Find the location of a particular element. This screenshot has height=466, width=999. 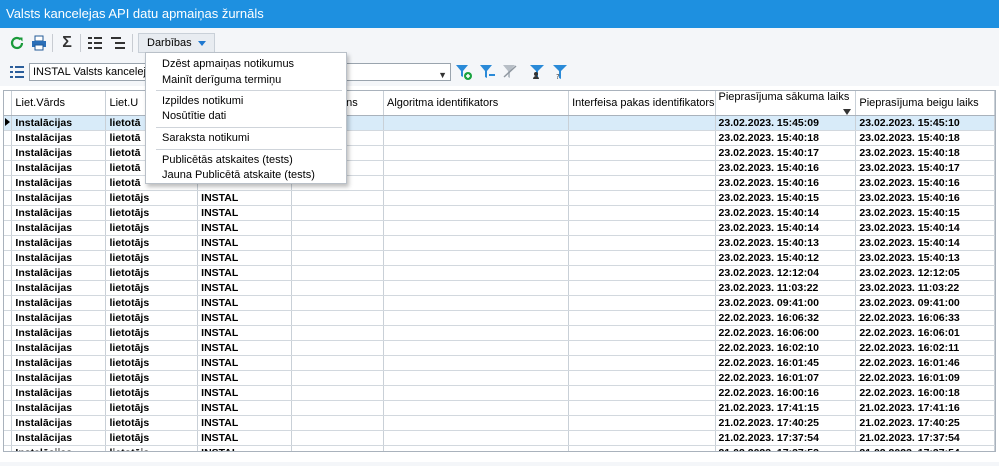

table-cell: 22.02.2023. 16:06:33 is located at coordinates (925, 318).